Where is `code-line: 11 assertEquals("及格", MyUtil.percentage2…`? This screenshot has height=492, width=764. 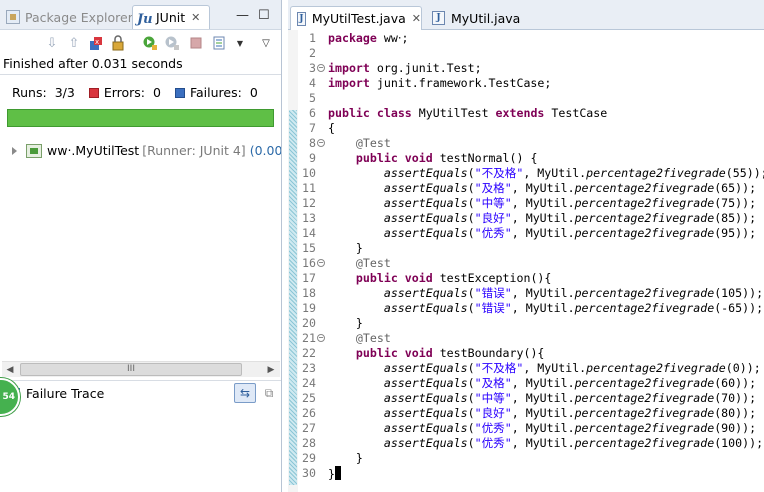
code-line: 11 assertEquals("及格", MyUtil.percentage2… is located at coordinates (531, 188).